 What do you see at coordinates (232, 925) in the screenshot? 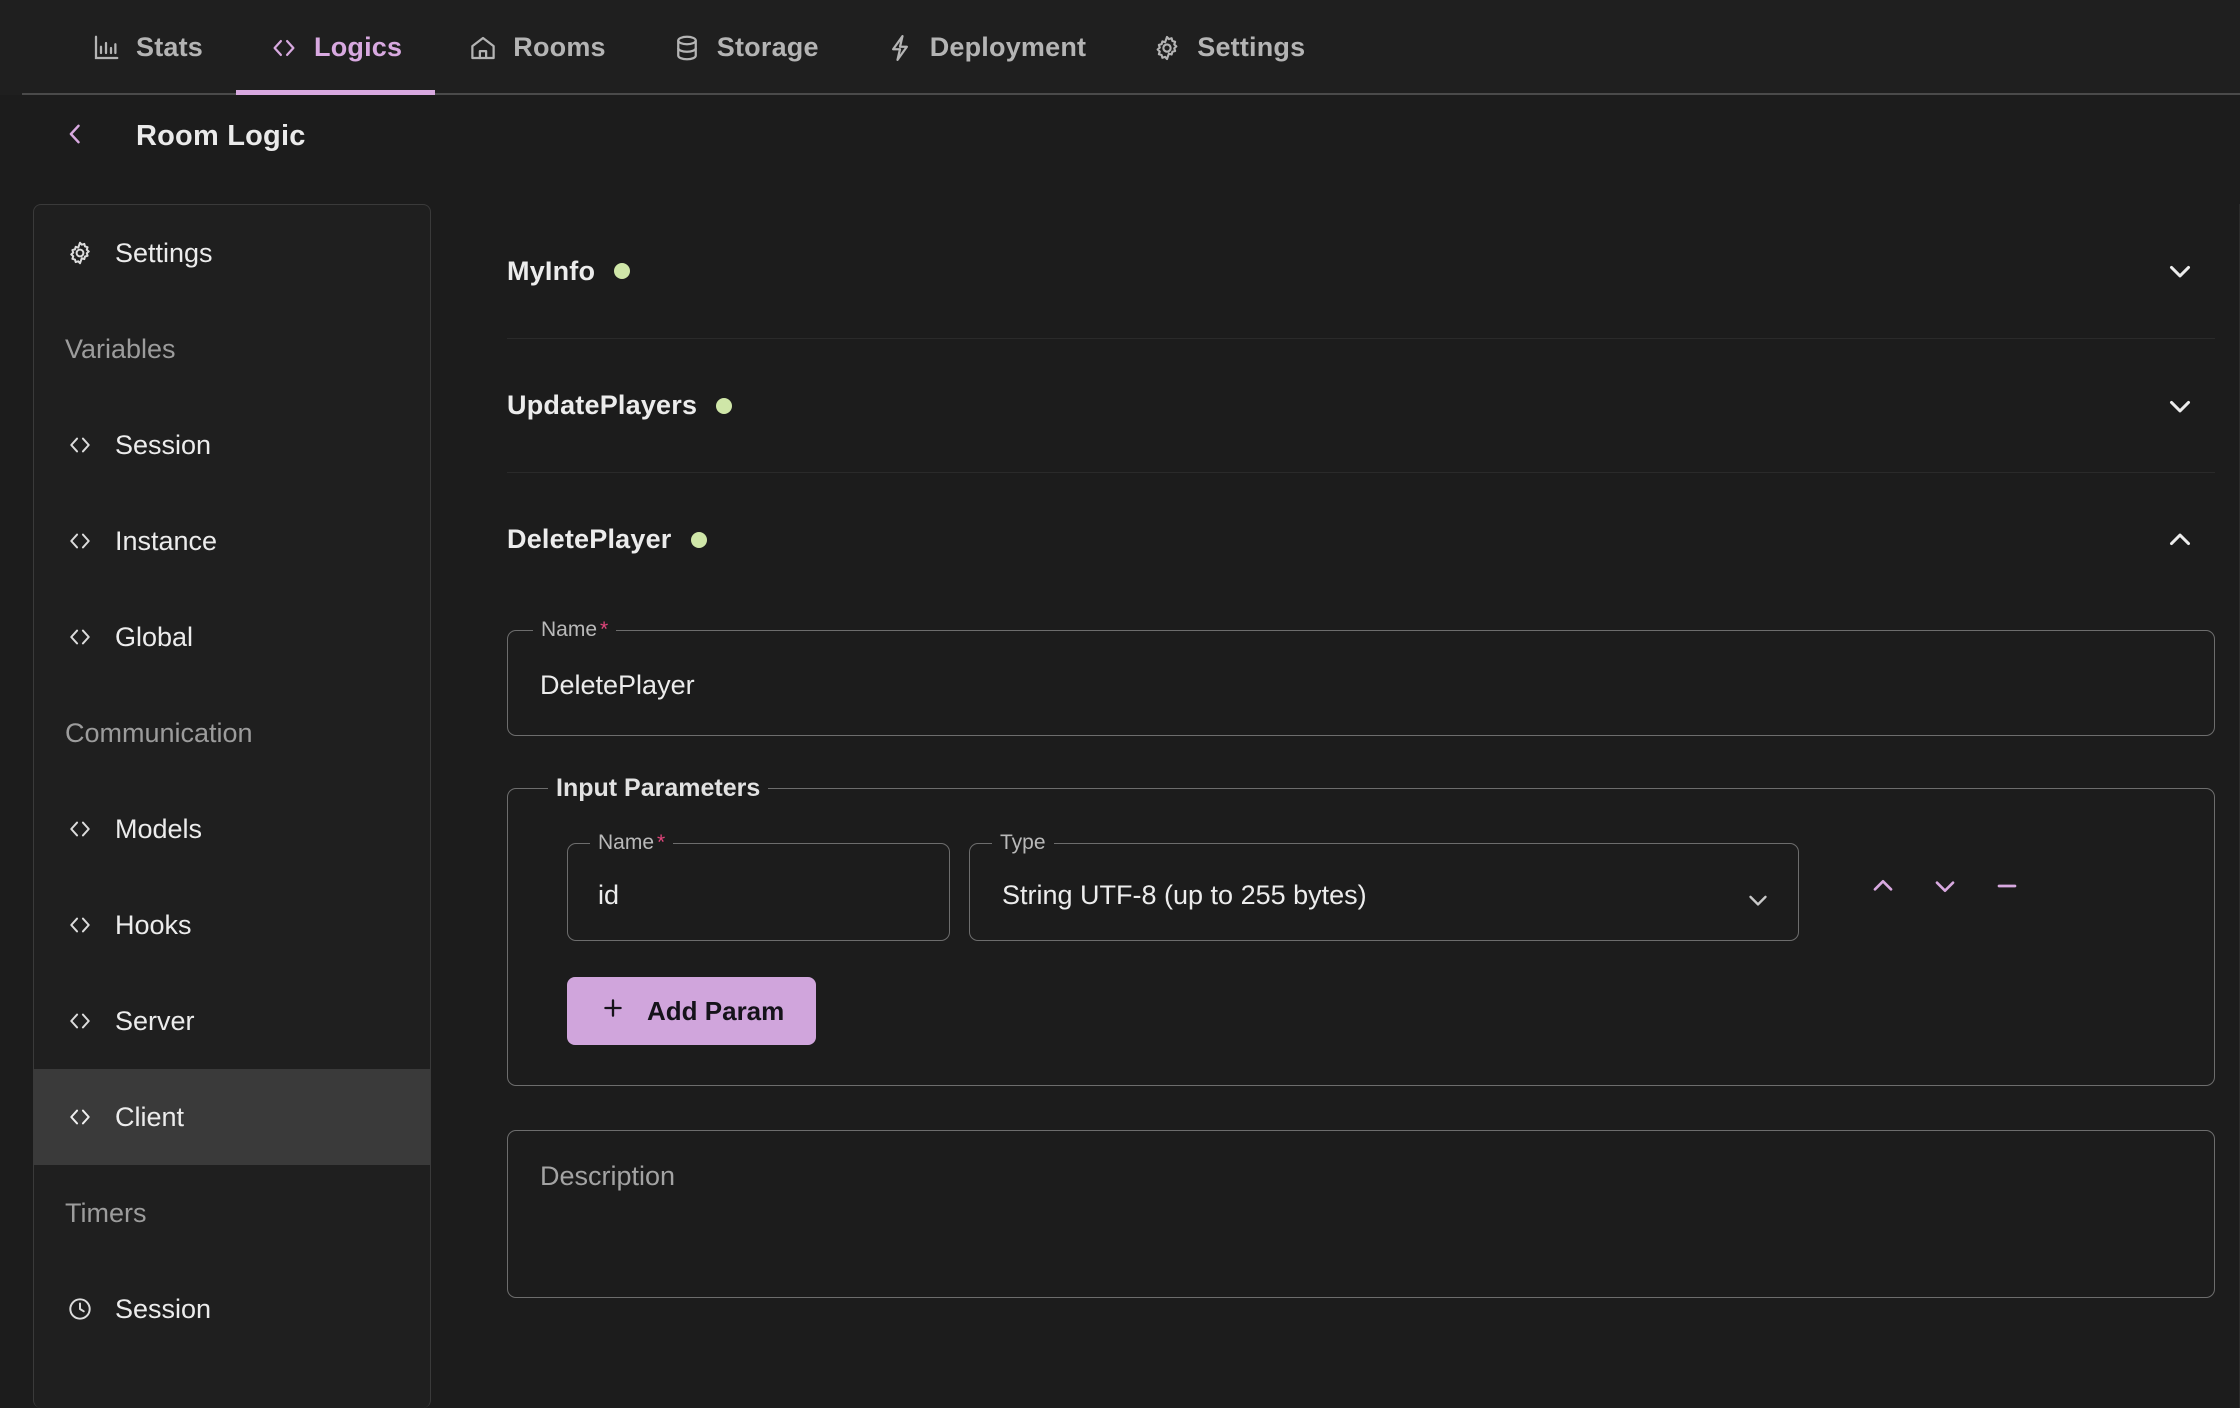
I see `sidebar-item-hooks: Hooks` at bounding box center [232, 925].